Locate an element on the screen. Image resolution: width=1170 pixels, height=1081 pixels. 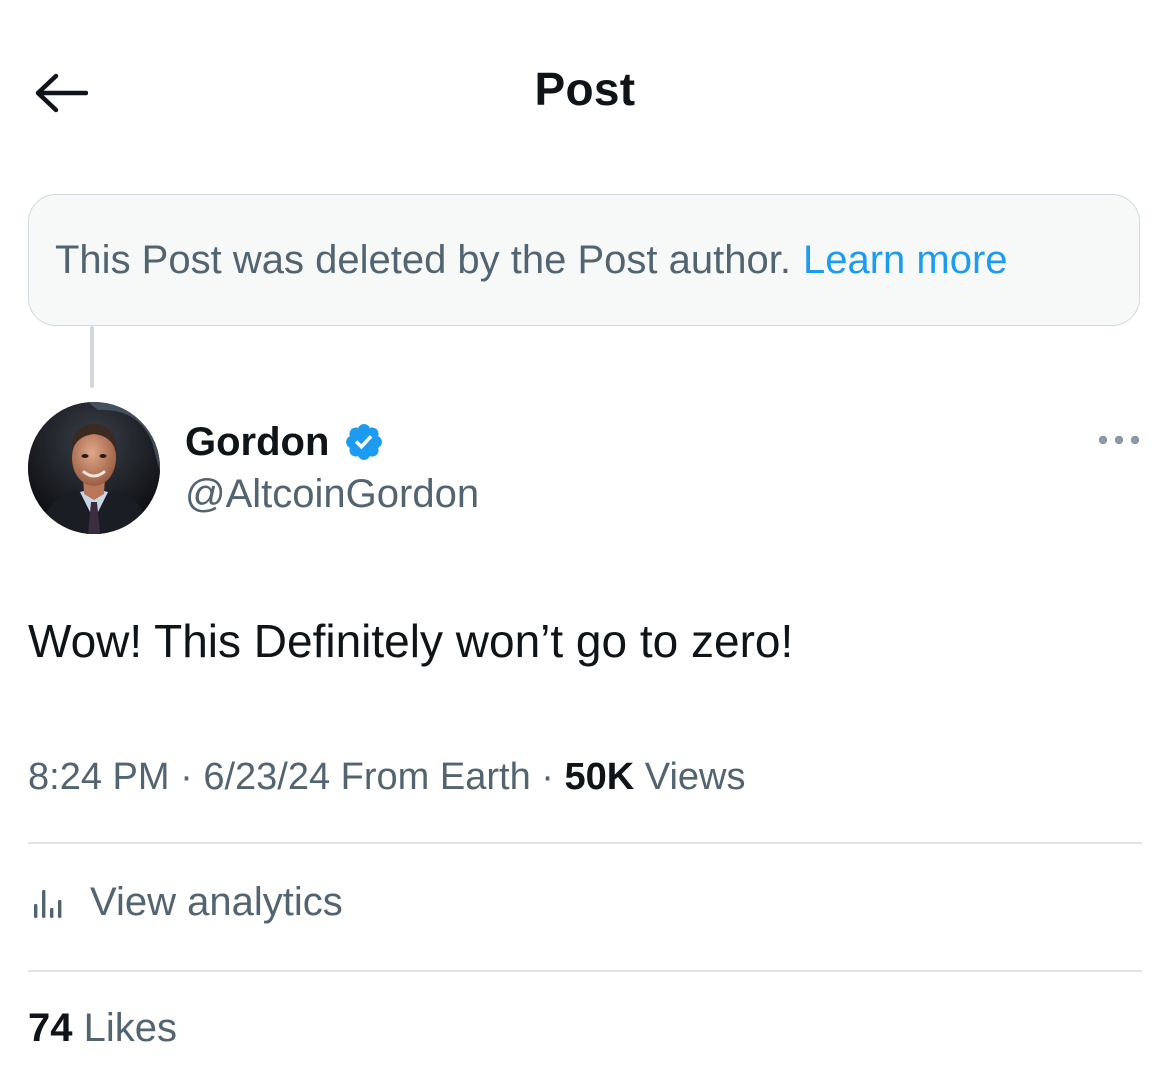
author-handle: @AltcoinGordon is located at coordinates (332, 494).